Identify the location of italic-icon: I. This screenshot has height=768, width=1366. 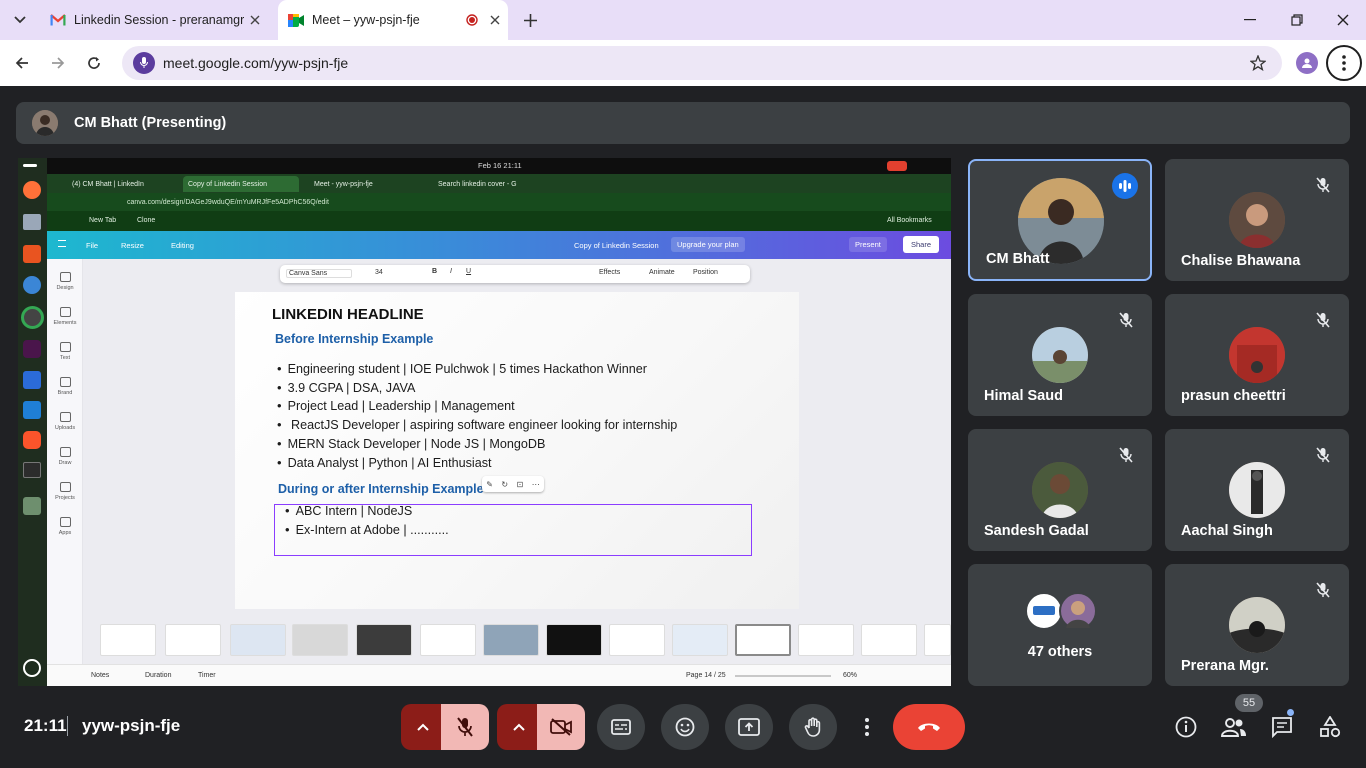
(451, 271).